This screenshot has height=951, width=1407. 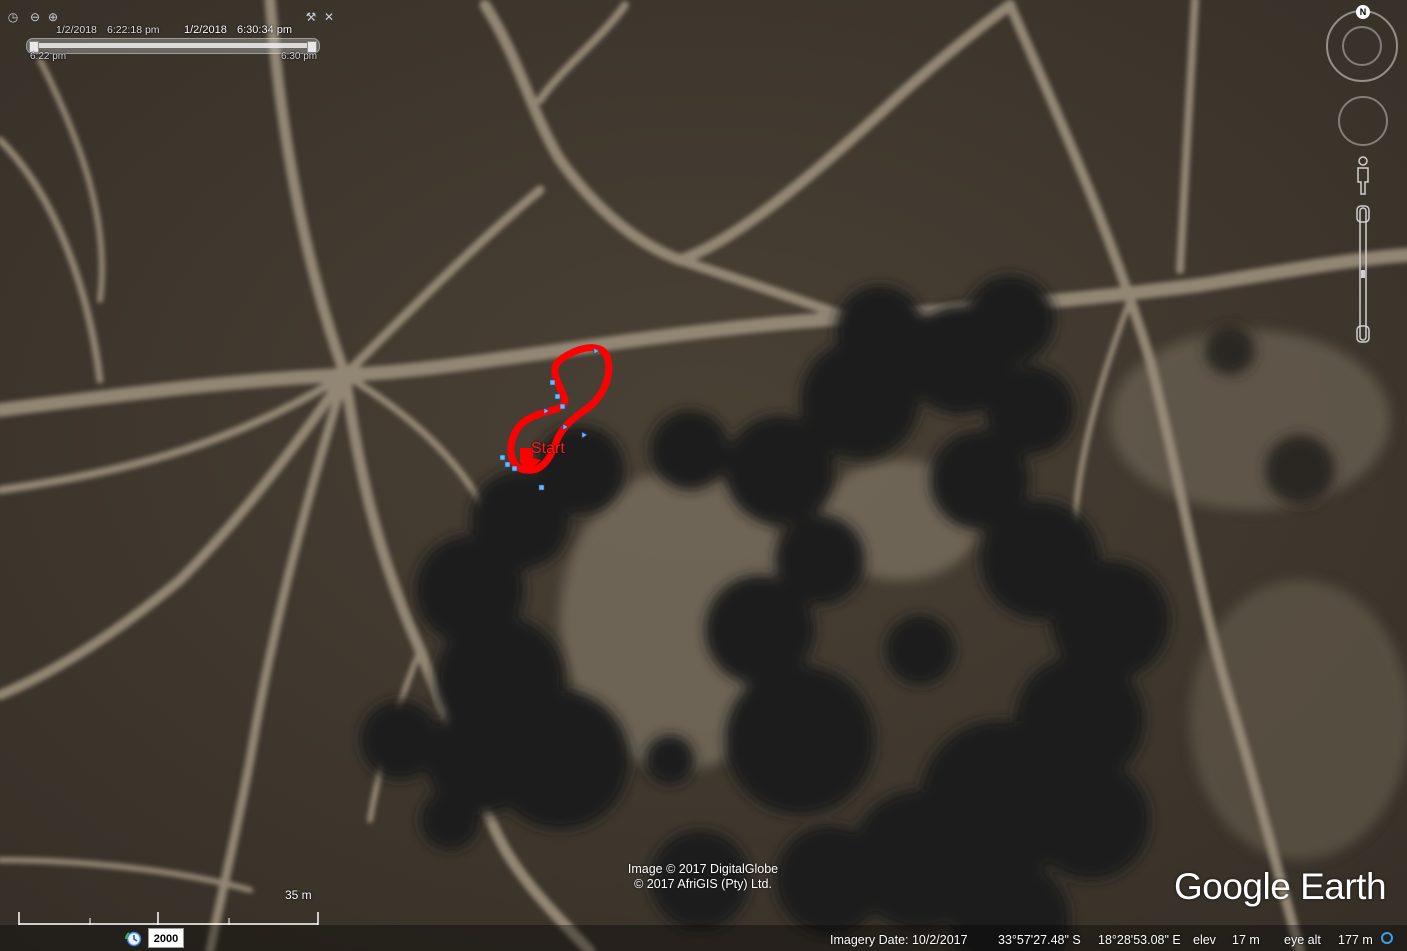 I want to click on north-indicator: N, so click(x=1363, y=12).